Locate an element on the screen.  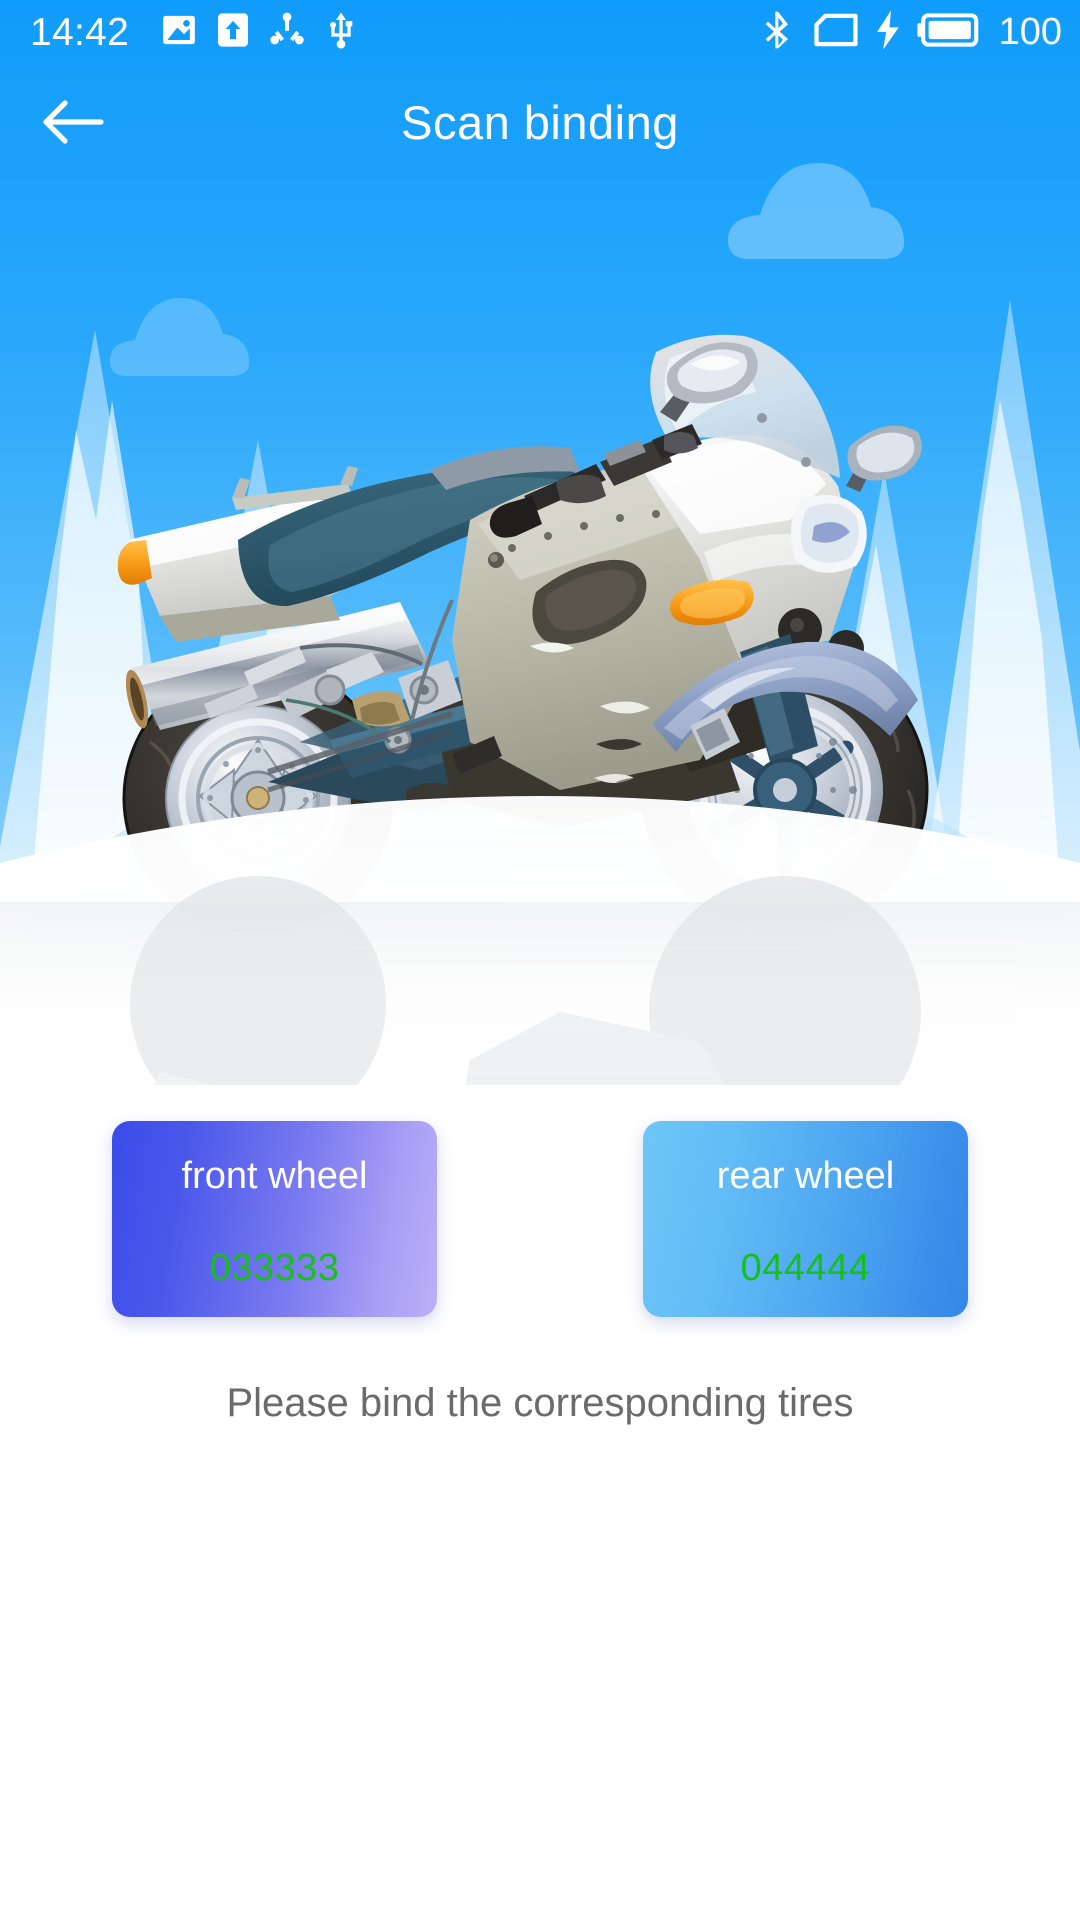
battery-icon is located at coordinates (947, 32).